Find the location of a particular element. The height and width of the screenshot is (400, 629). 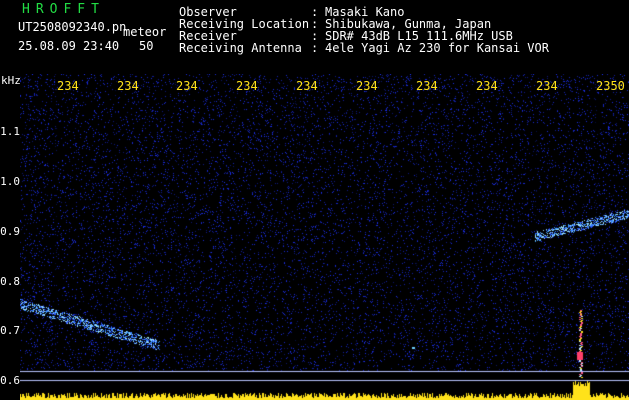

y-label-0-6: 0.6 is located at coordinates (10, 380).